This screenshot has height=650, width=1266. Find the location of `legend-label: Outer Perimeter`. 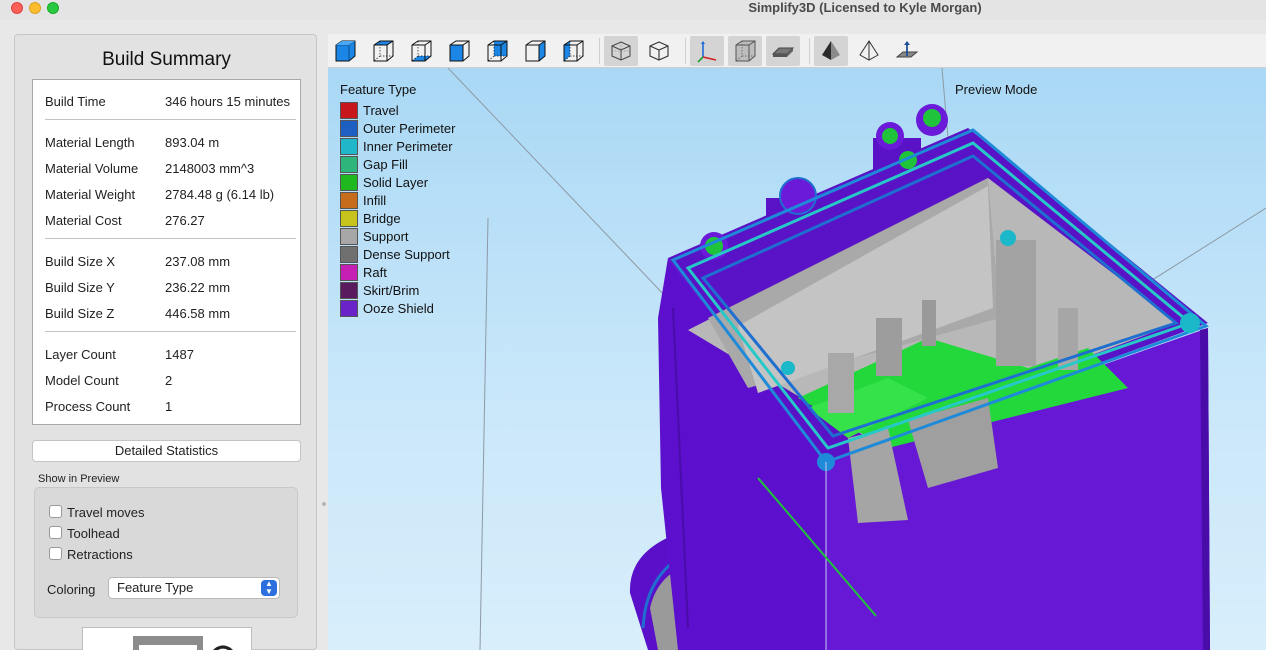

legend-label: Outer Perimeter is located at coordinates (409, 128).